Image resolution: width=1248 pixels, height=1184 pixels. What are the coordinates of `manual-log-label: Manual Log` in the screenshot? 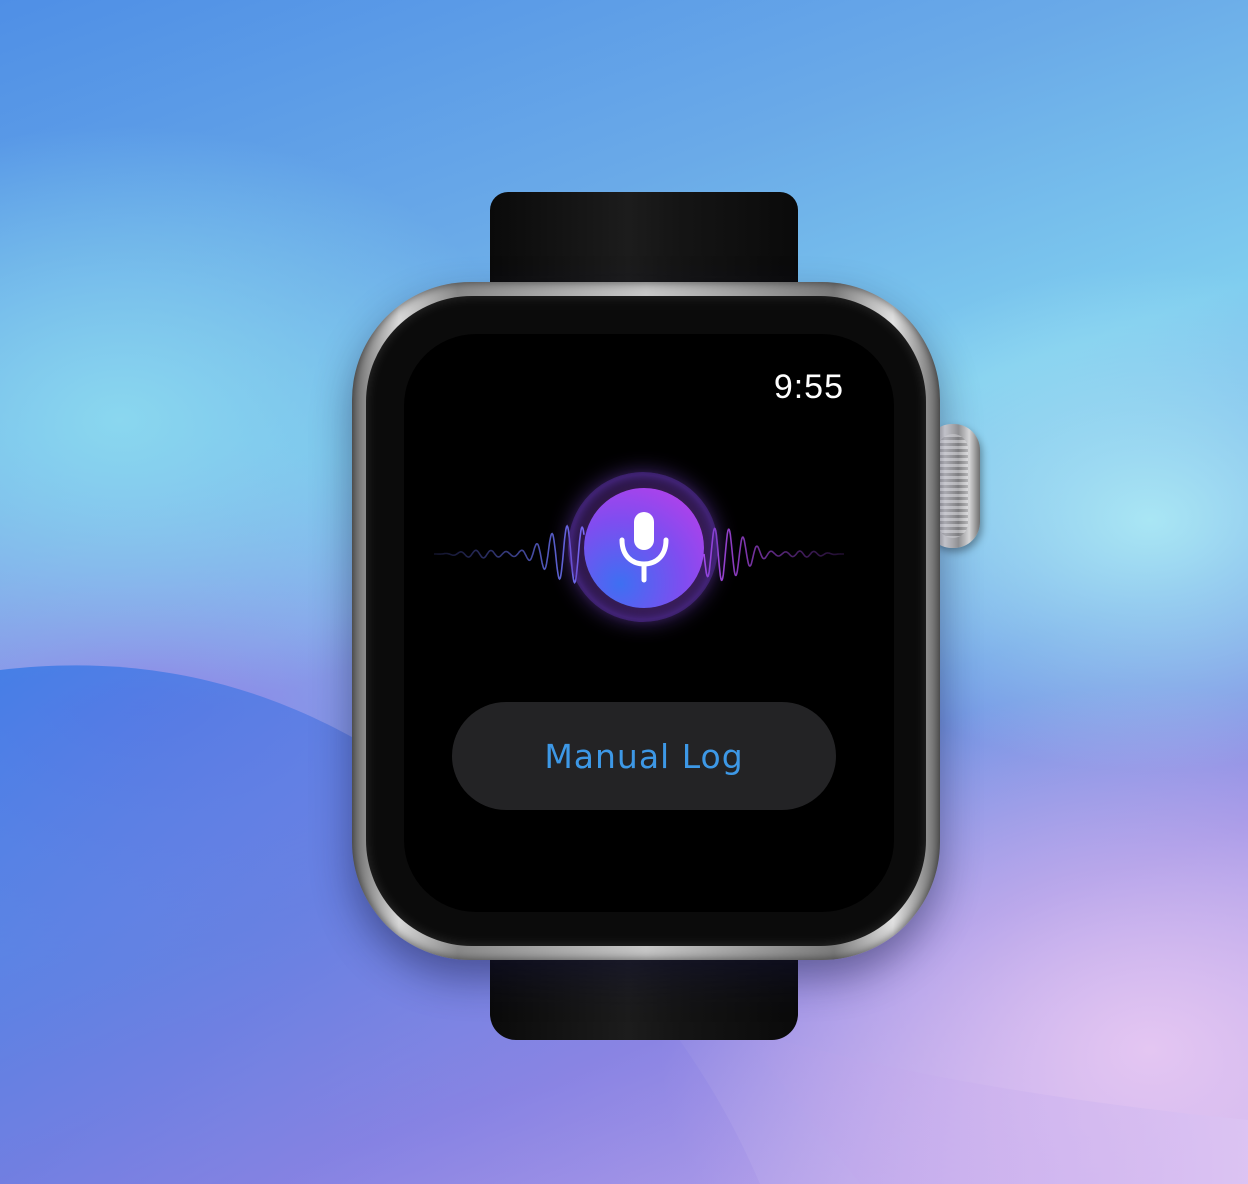 It's located at (644, 756).